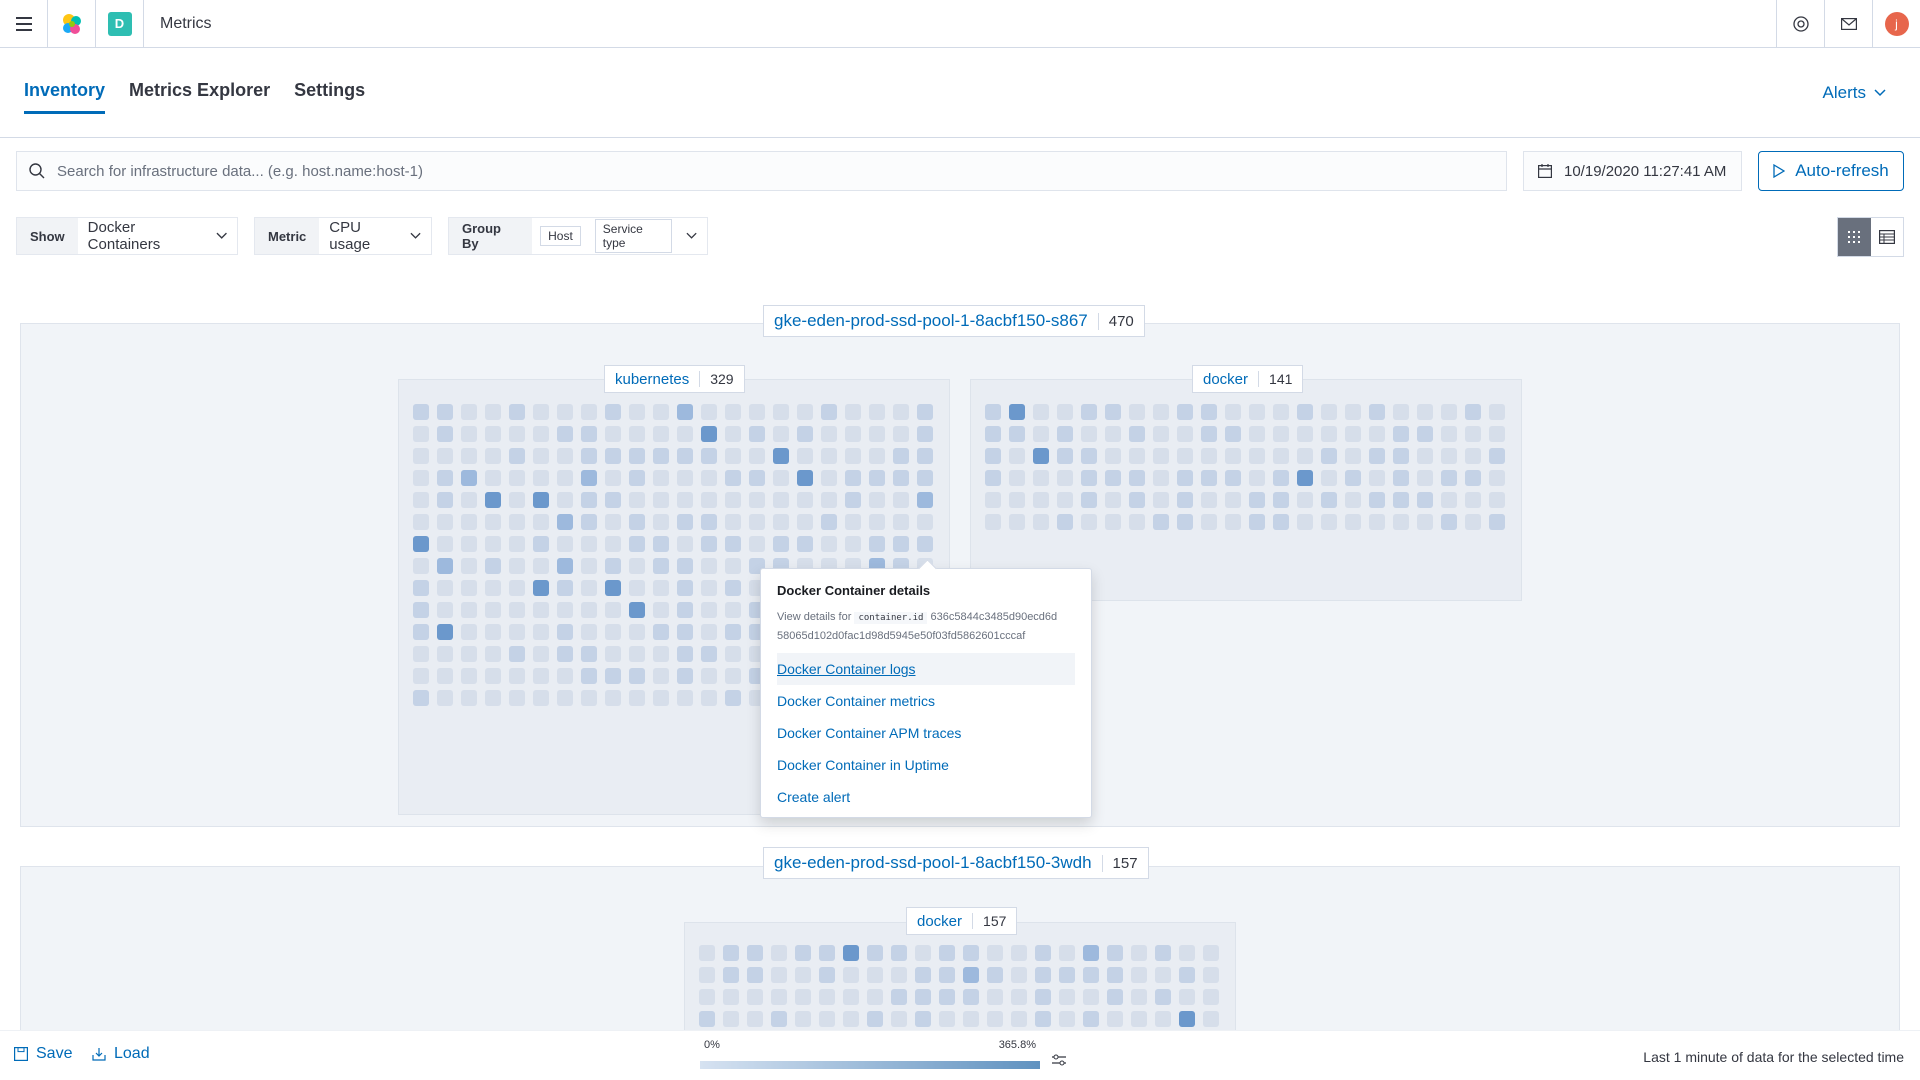 The width and height of the screenshot is (1920, 1080). I want to click on container-logs-link: Docker Container logs, so click(926, 669).